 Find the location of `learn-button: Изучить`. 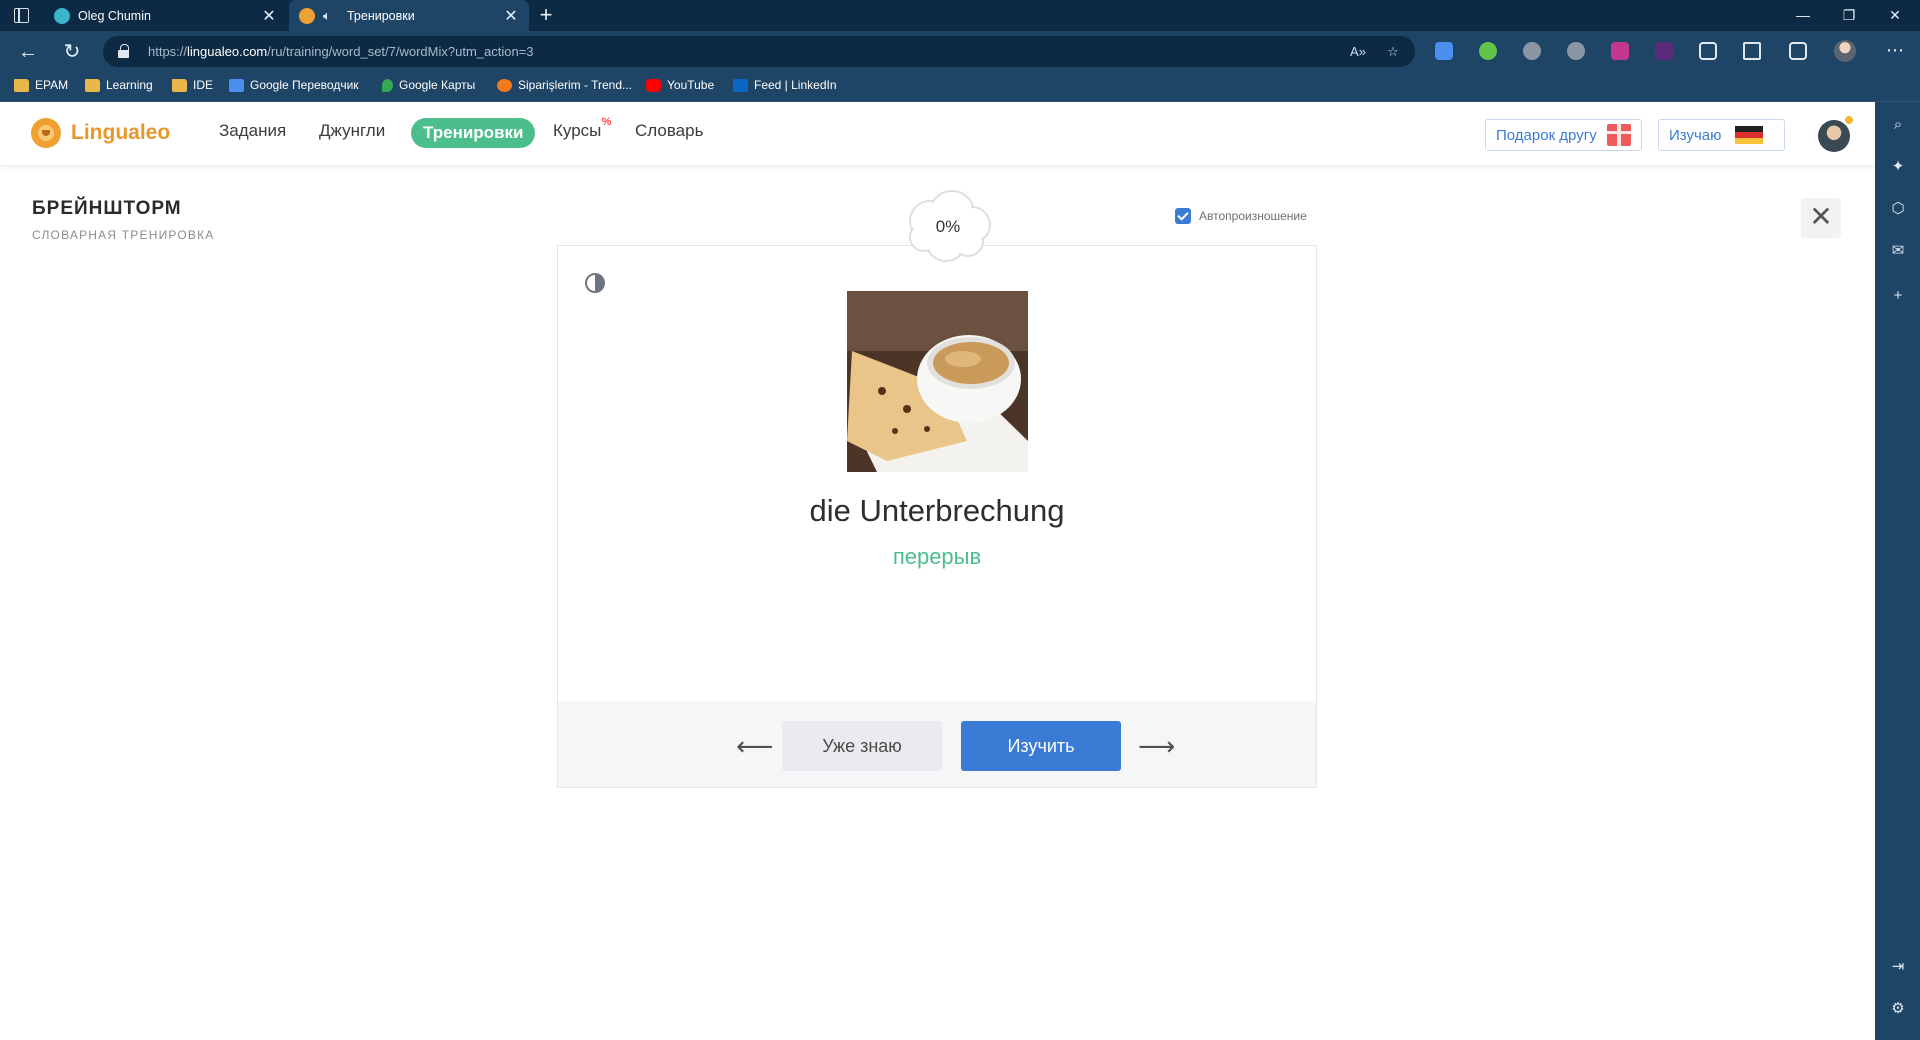

learn-button: Изучить is located at coordinates (1041, 746).